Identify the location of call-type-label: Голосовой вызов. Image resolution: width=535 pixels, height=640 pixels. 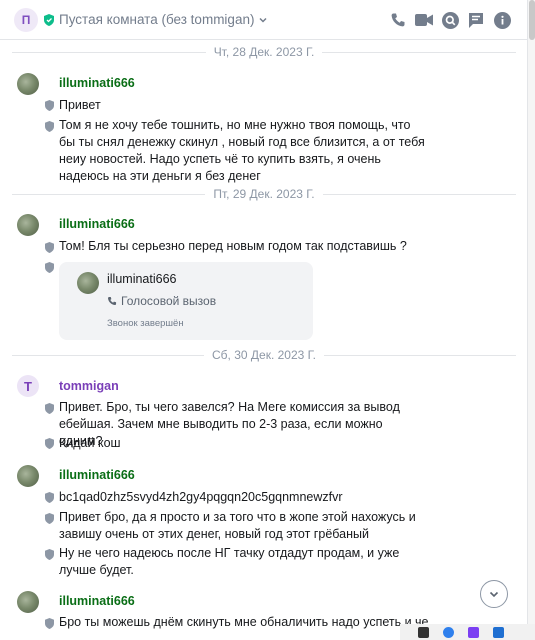
(169, 301).